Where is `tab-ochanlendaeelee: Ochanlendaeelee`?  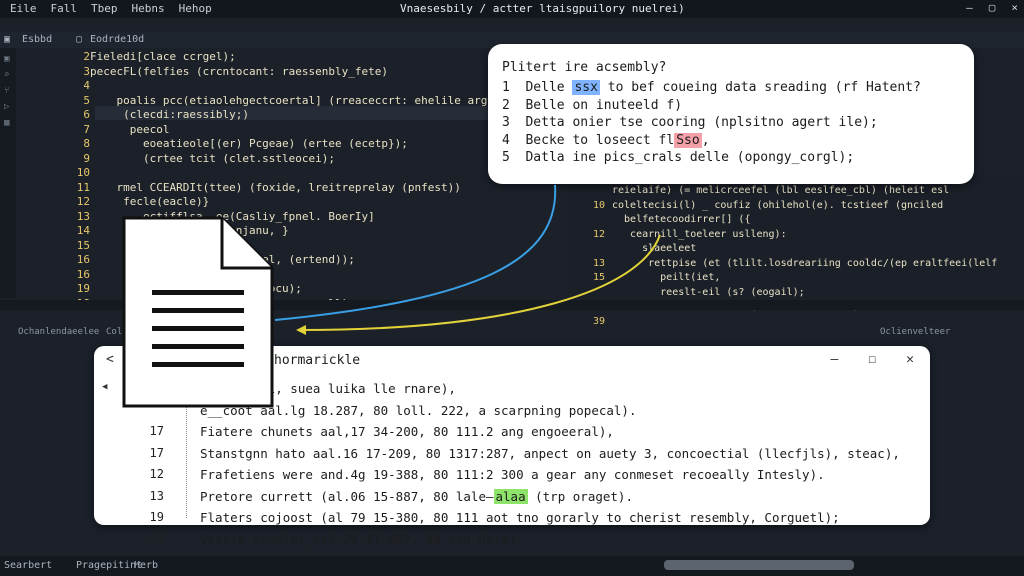 tab-ochanlendaeelee: Ochanlendaeelee is located at coordinates (58, 332).